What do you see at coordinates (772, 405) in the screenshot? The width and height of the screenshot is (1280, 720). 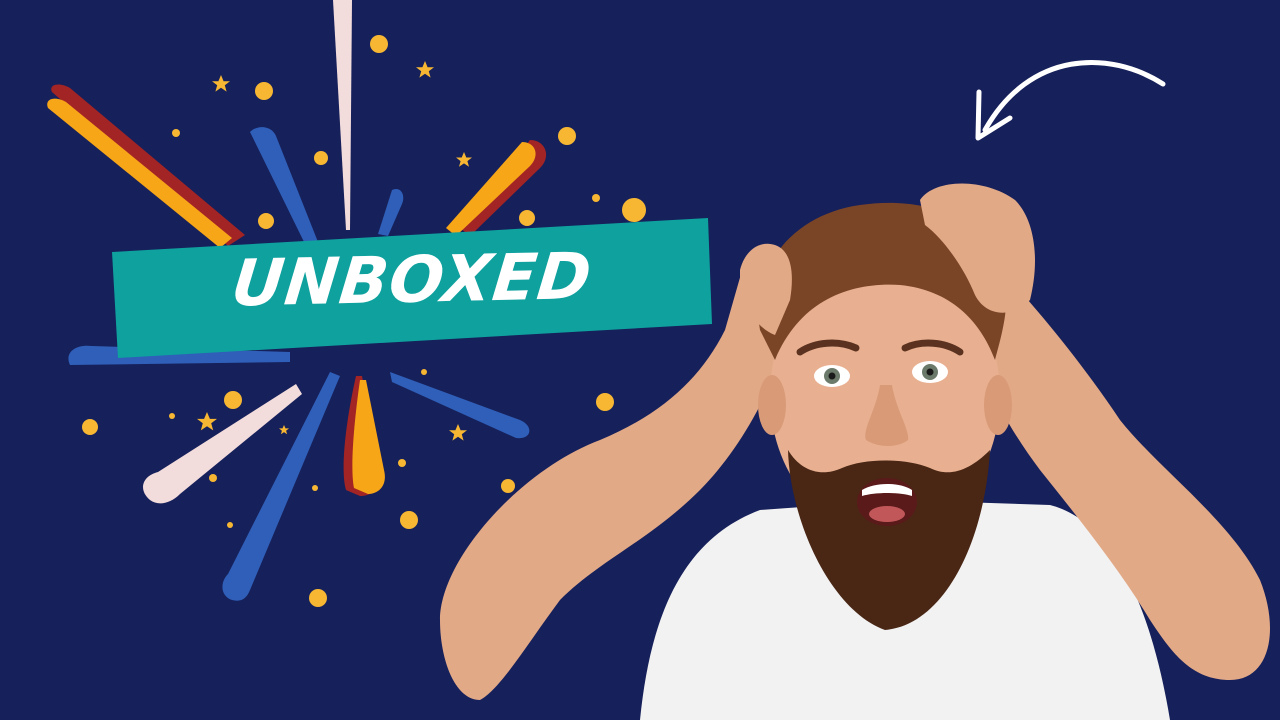 I see `ear-left` at bounding box center [772, 405].